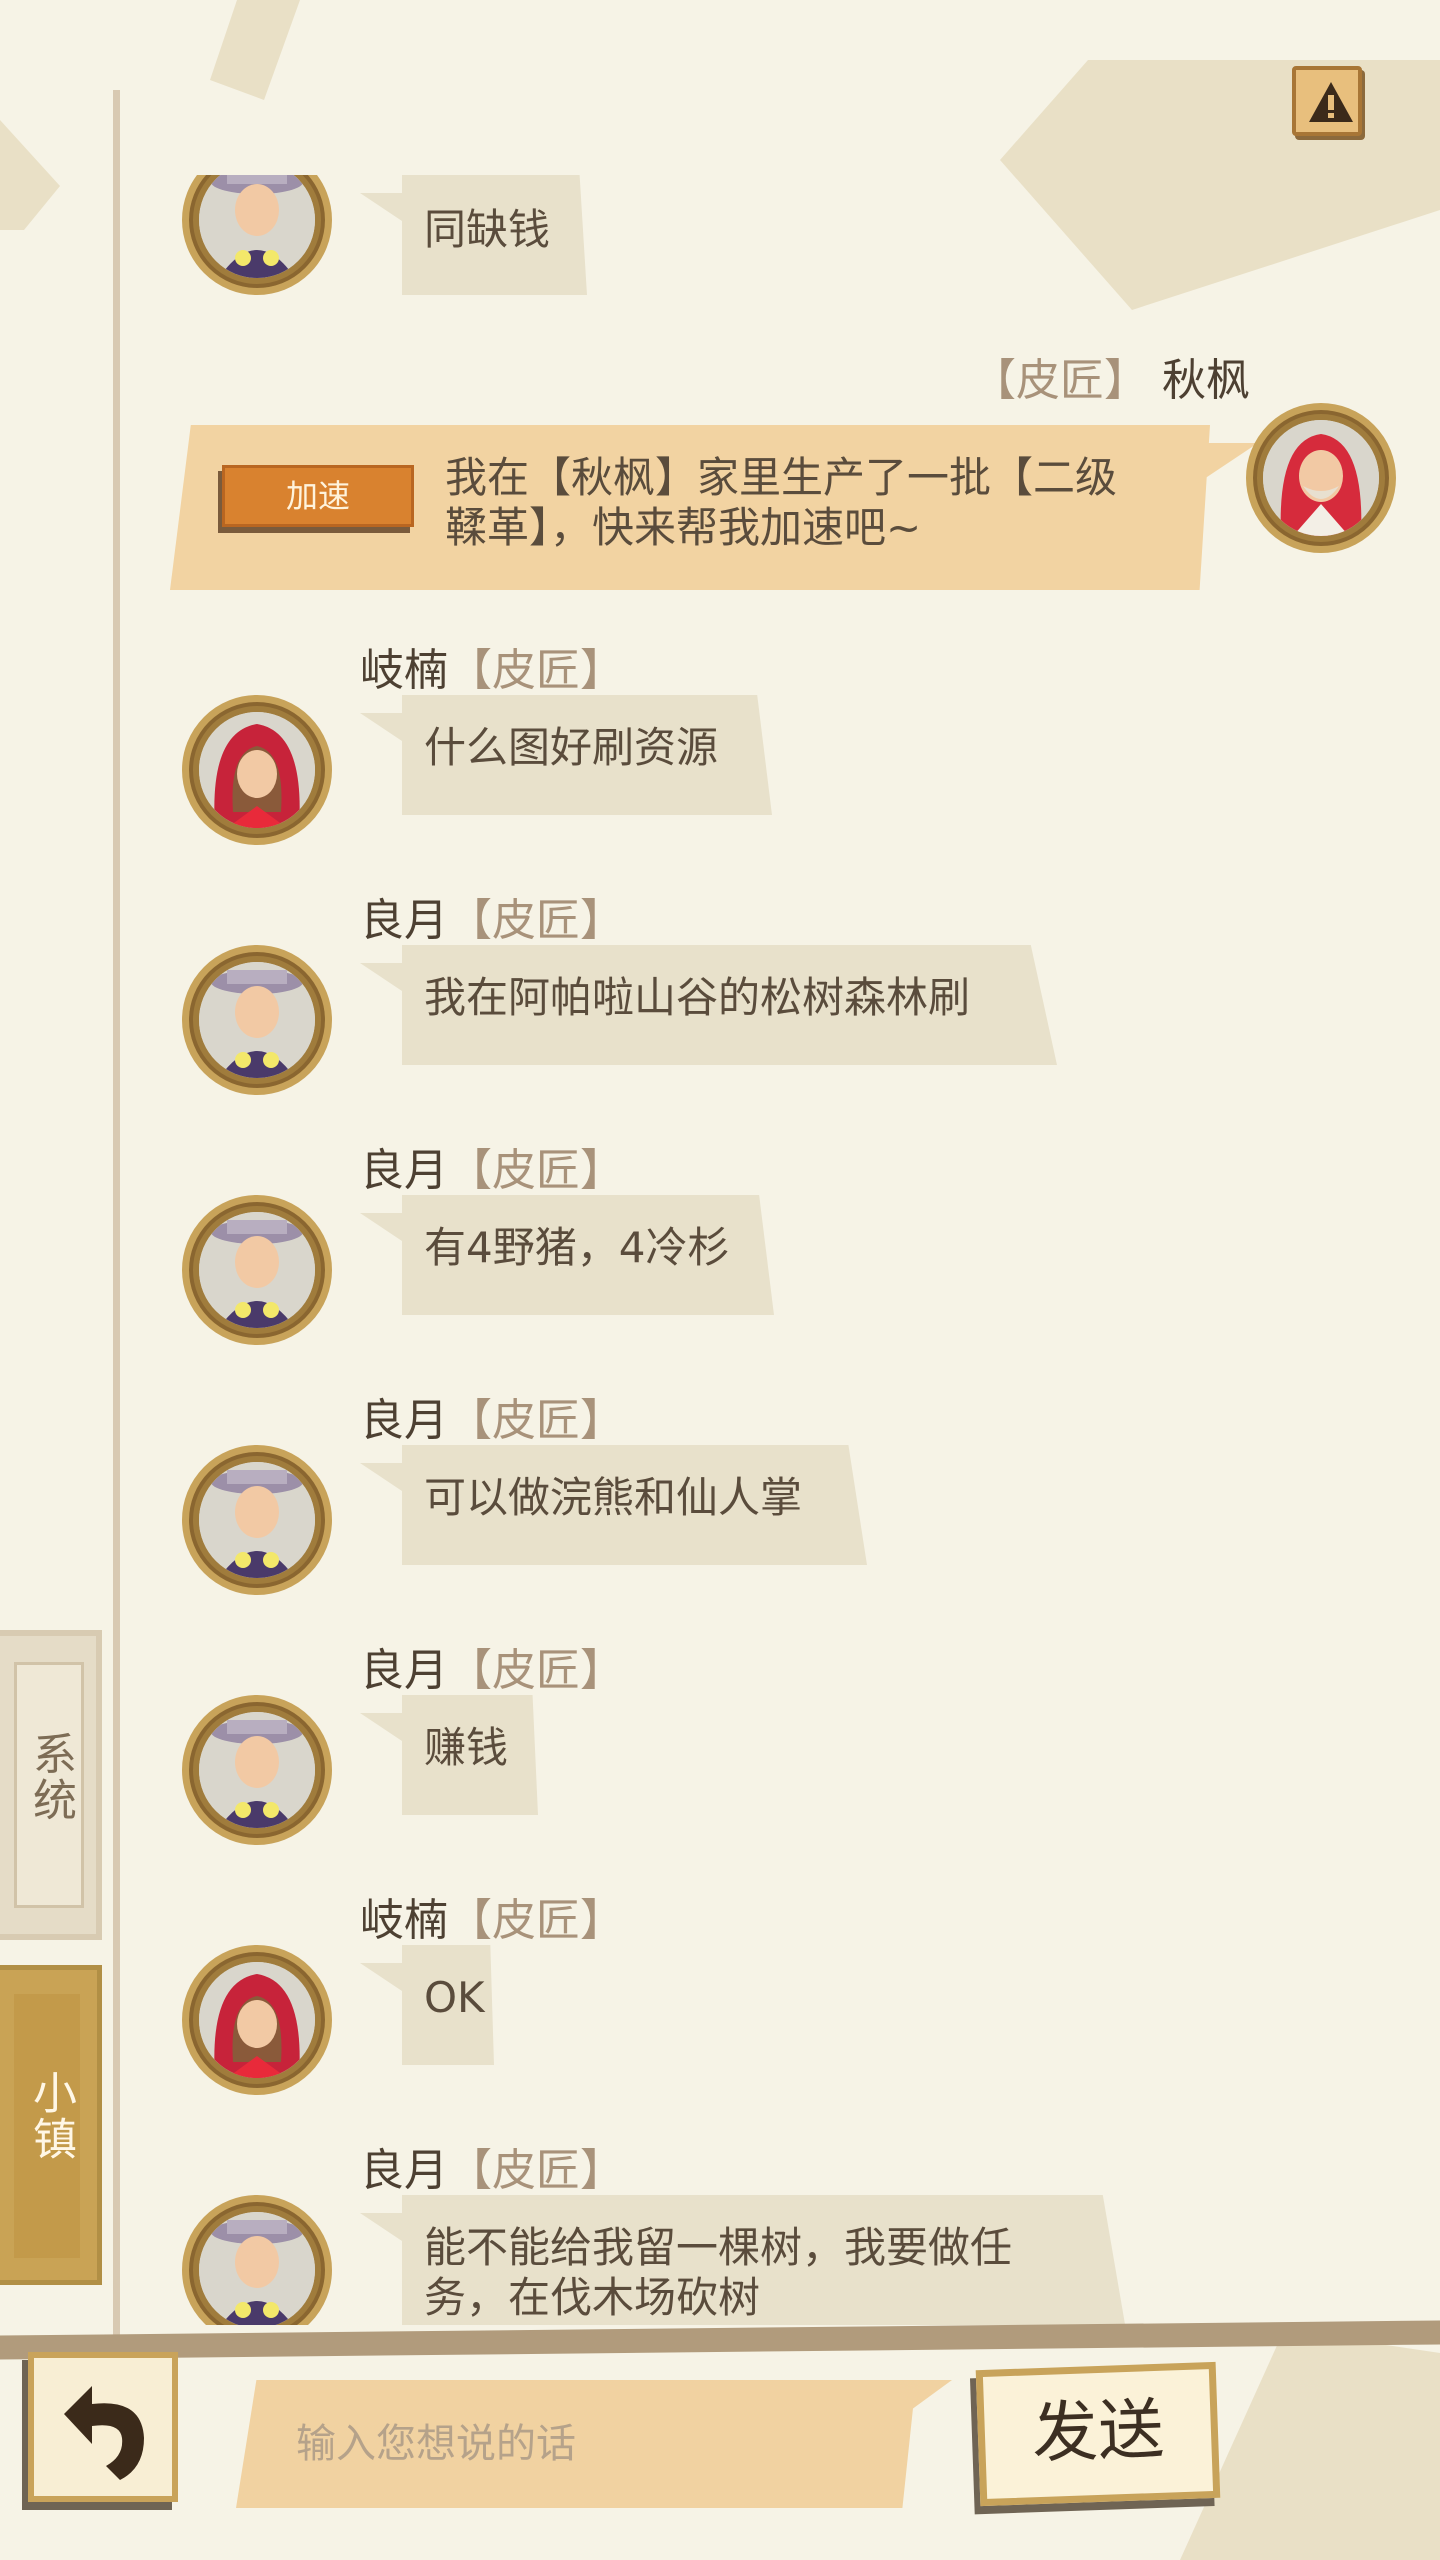  I want to click on report-button, so click(1327, 101).